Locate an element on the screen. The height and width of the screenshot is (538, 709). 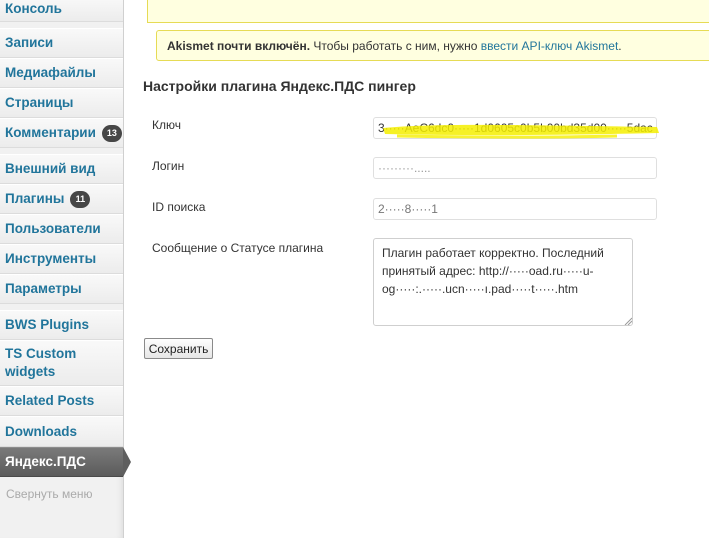
top-notice is located at coordinates (428, 11).